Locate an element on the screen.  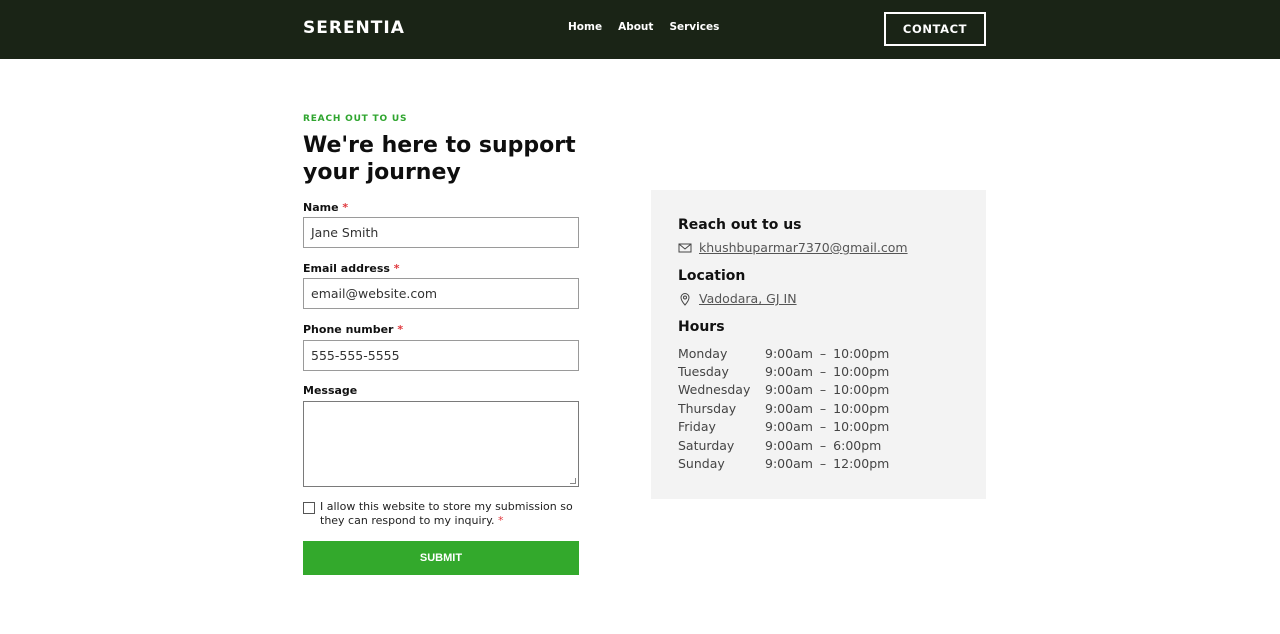
hours-day: Monday is located at coordinates (703, 353).